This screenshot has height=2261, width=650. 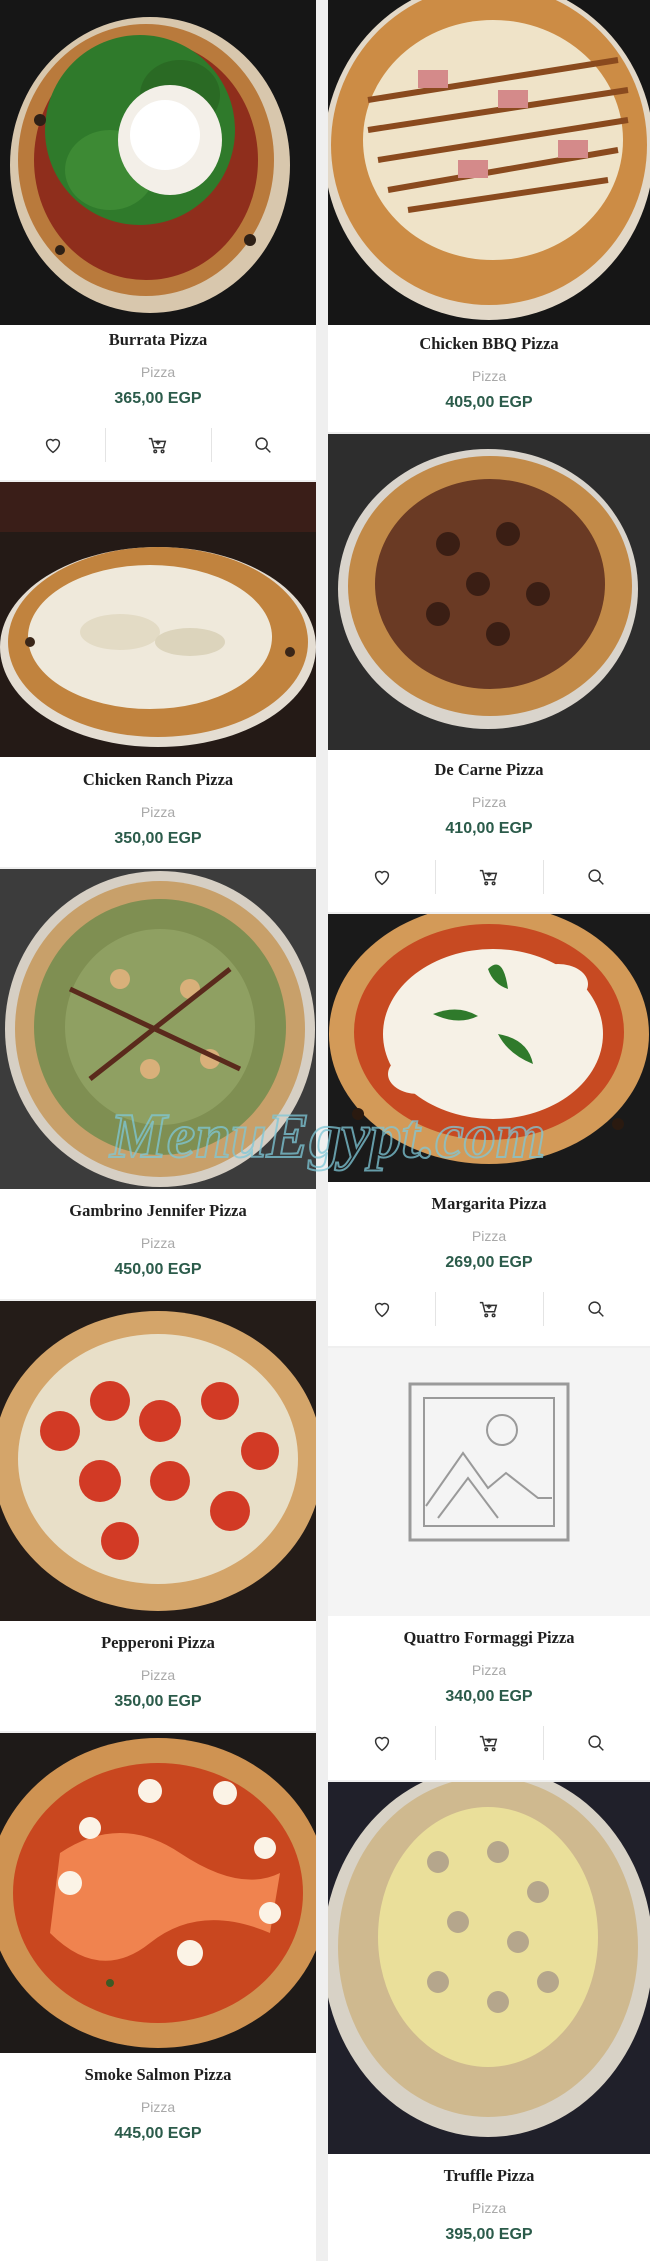 What do you see at coordinates (489, 1262) in the screenshot?
I see `product-price: 269,00 EGP` at bounding box center [489, 1262].